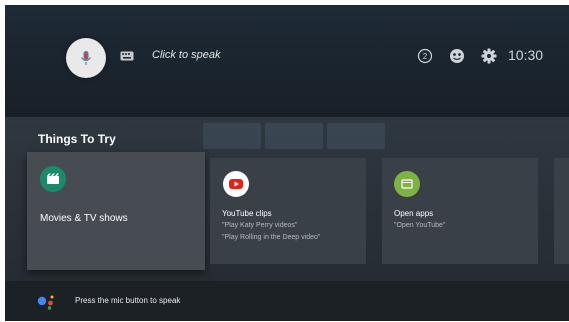 Image resolution: width=569 pixels, height=322 pixels. I want to click on section-title: Things To Try, so click(77, 139).